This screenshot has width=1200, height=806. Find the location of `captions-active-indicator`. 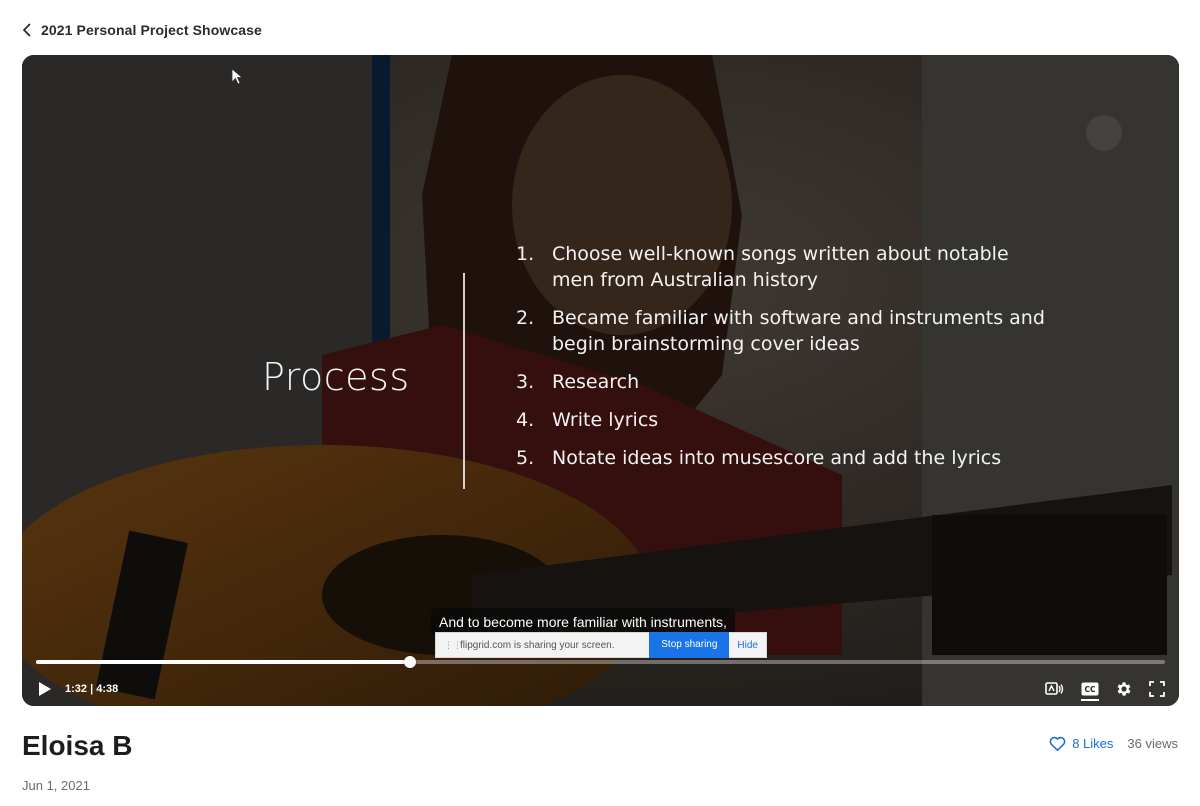

captions-active-indicator is located at coordinates (1090, 700).